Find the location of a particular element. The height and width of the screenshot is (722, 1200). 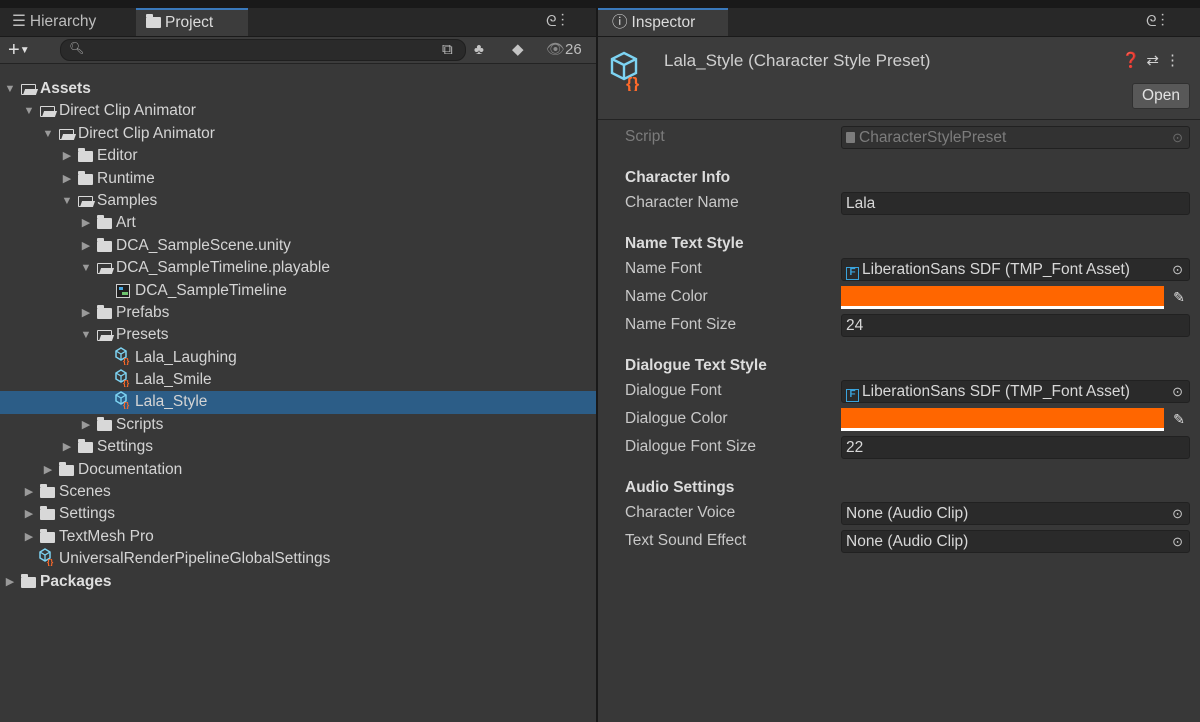

text-sound-effect-label: Text Sound Effect is located at coordinates (686, 540).